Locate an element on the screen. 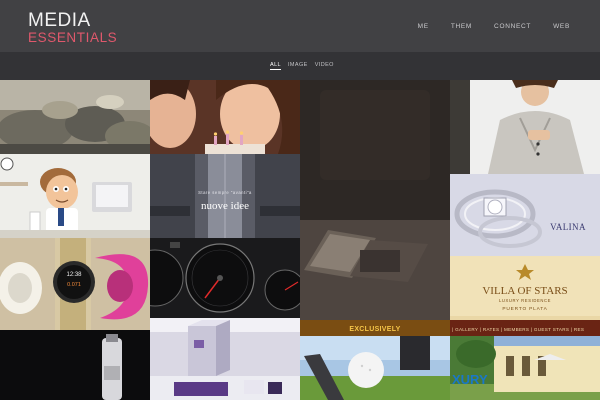 The width and height of the screenshot is (600, 400). portfolio-tile-glass-objects is located at coordinates (75, 117).